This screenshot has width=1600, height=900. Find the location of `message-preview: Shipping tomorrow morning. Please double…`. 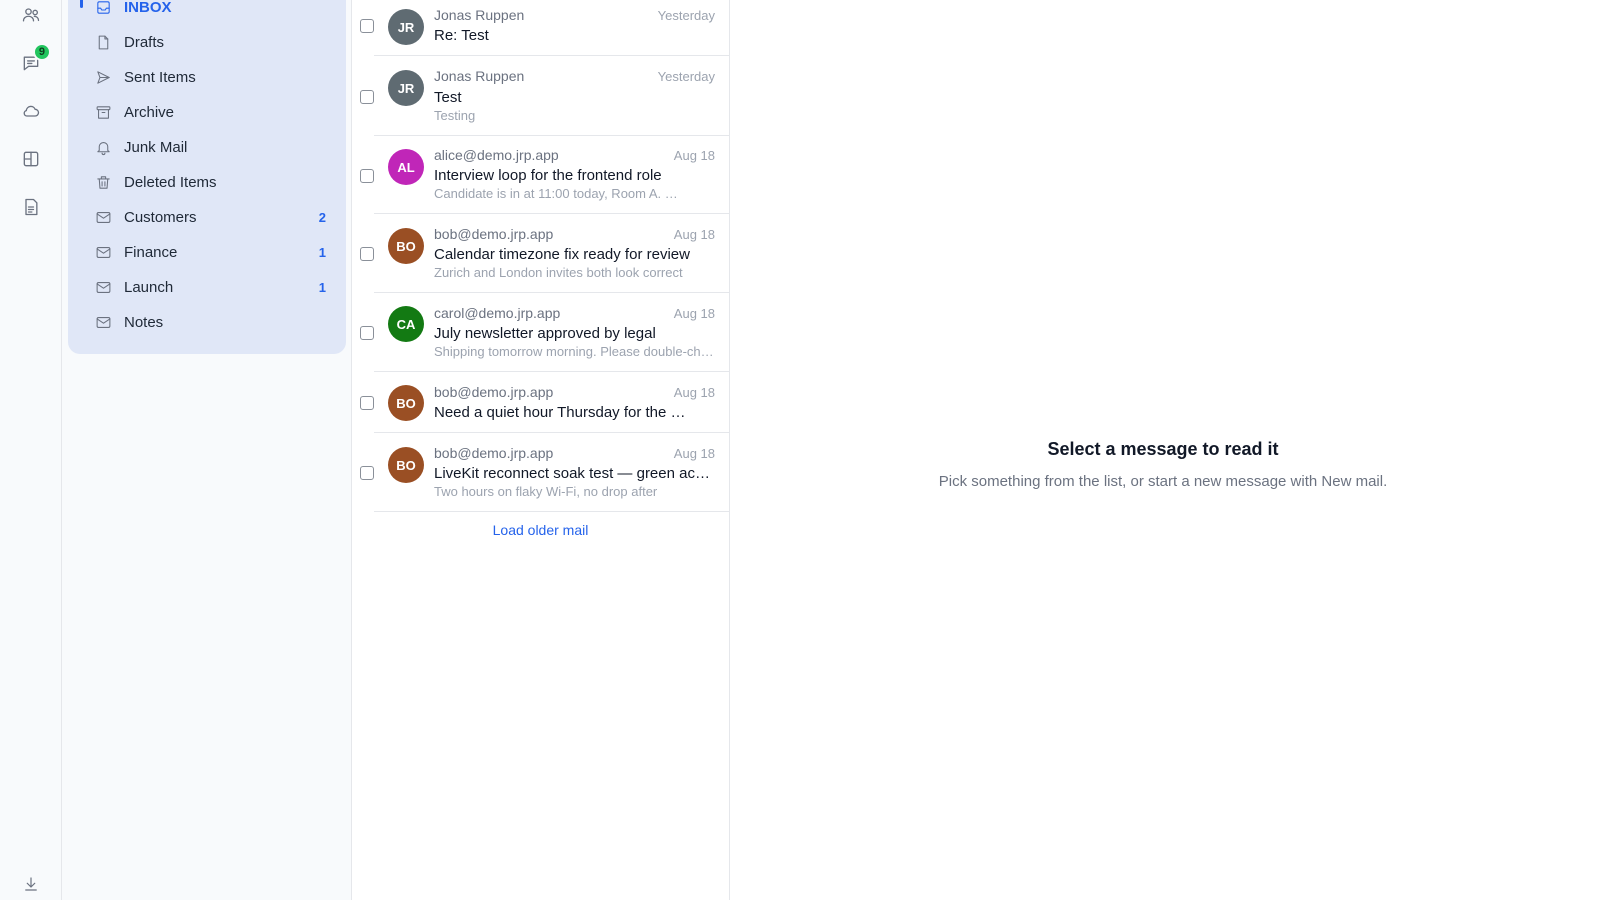

message-preview: Shipping tomorrow morning. Please double… is located at coordinates (574, 351).